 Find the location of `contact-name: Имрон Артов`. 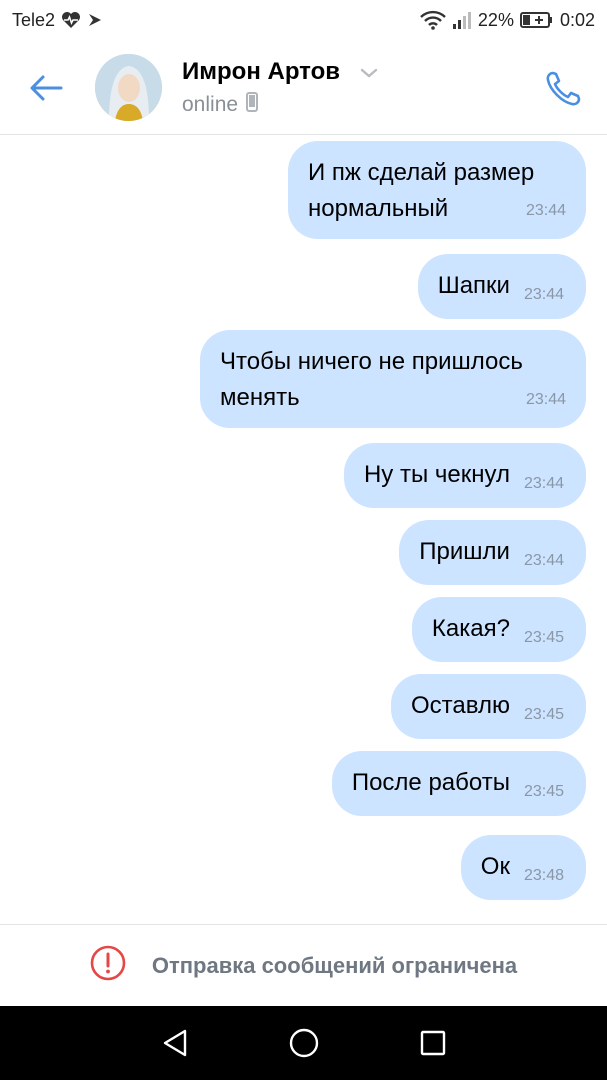

contact-name: Имрон Артов is located at coordinates (261, 72).